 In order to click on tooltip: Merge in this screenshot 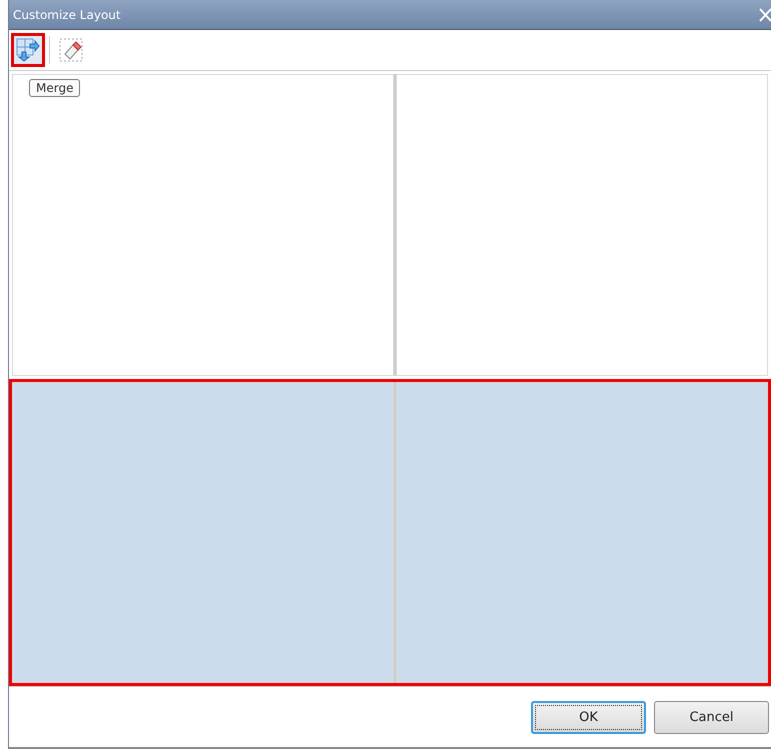, I will do `click(54, 88)`.